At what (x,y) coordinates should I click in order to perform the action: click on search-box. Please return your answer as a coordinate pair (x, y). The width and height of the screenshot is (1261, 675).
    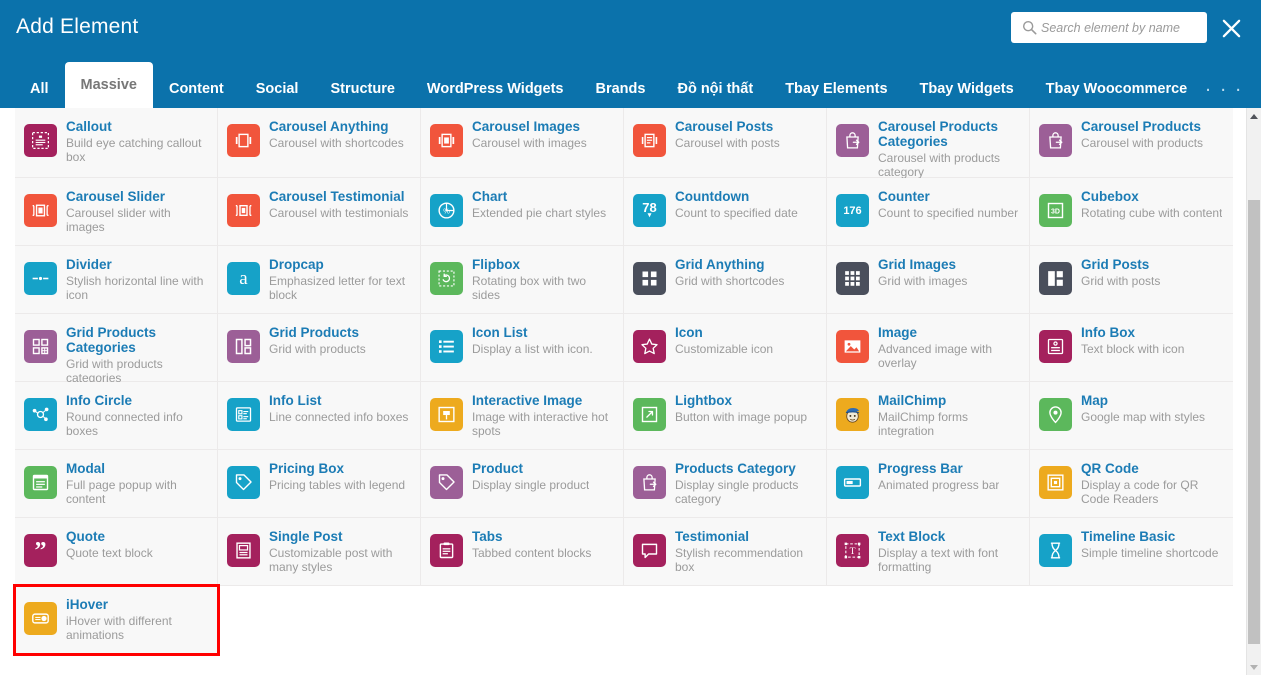
    Looking at the image, I should click on (1109, 27).